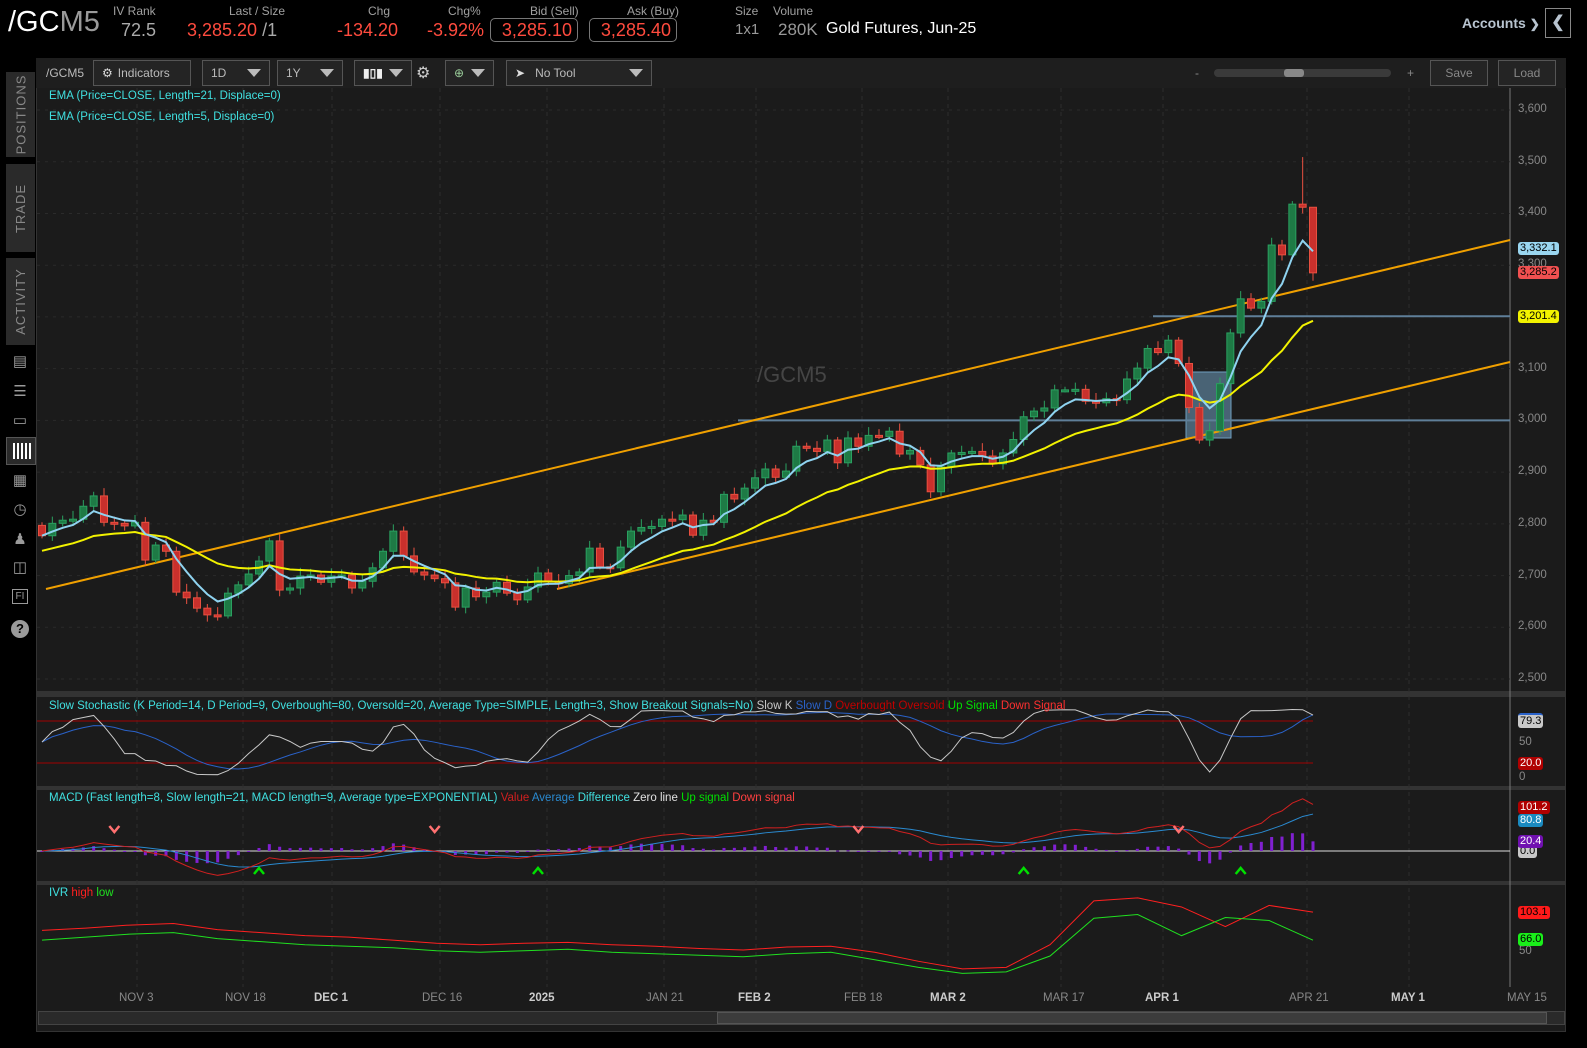 The height and width of the screenshot is (1048, 1587). I want to click on macd-value-tag: 101.2, so click(1534, 807).